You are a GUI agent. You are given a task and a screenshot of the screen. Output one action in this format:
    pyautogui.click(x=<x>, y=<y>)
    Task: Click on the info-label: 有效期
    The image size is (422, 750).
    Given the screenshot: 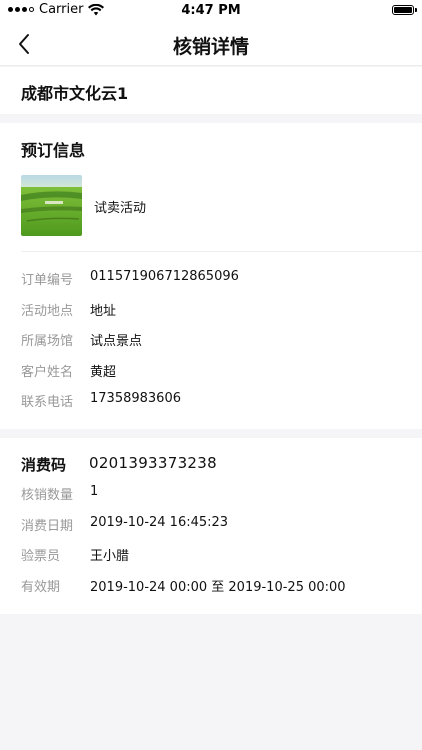 What is the action you would take?
    pyautogui.click(x=41, y=587)
    